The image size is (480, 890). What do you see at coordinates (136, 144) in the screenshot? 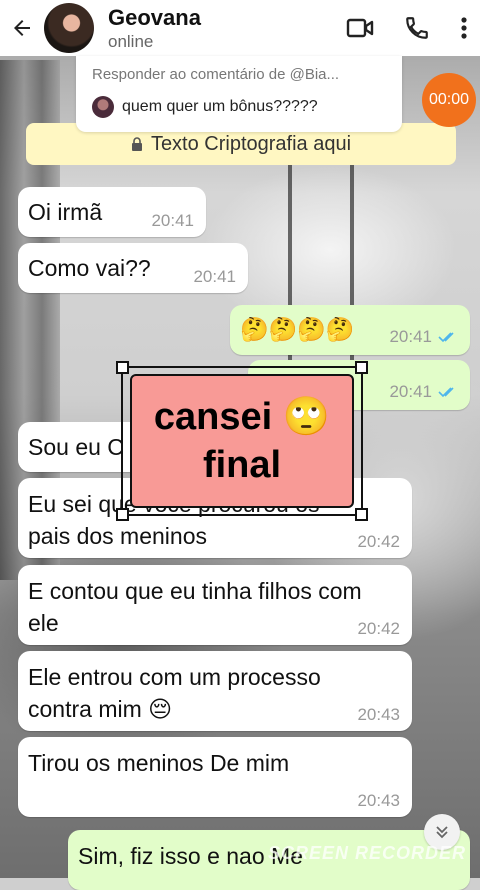
I see `lock-icon` at bounding box center [136, 144].